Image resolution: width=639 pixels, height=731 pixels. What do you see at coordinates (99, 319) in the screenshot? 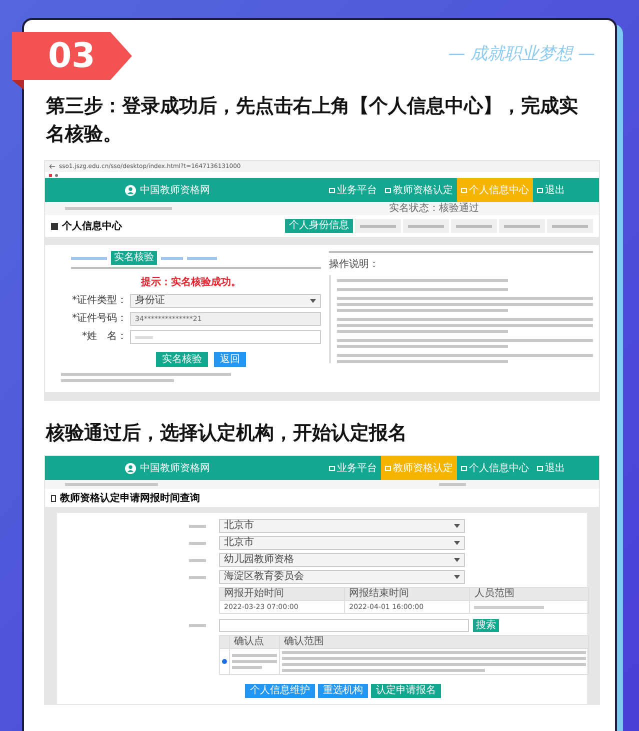
I see `field-label: *证件号码：` at bounding box center [99, 319].